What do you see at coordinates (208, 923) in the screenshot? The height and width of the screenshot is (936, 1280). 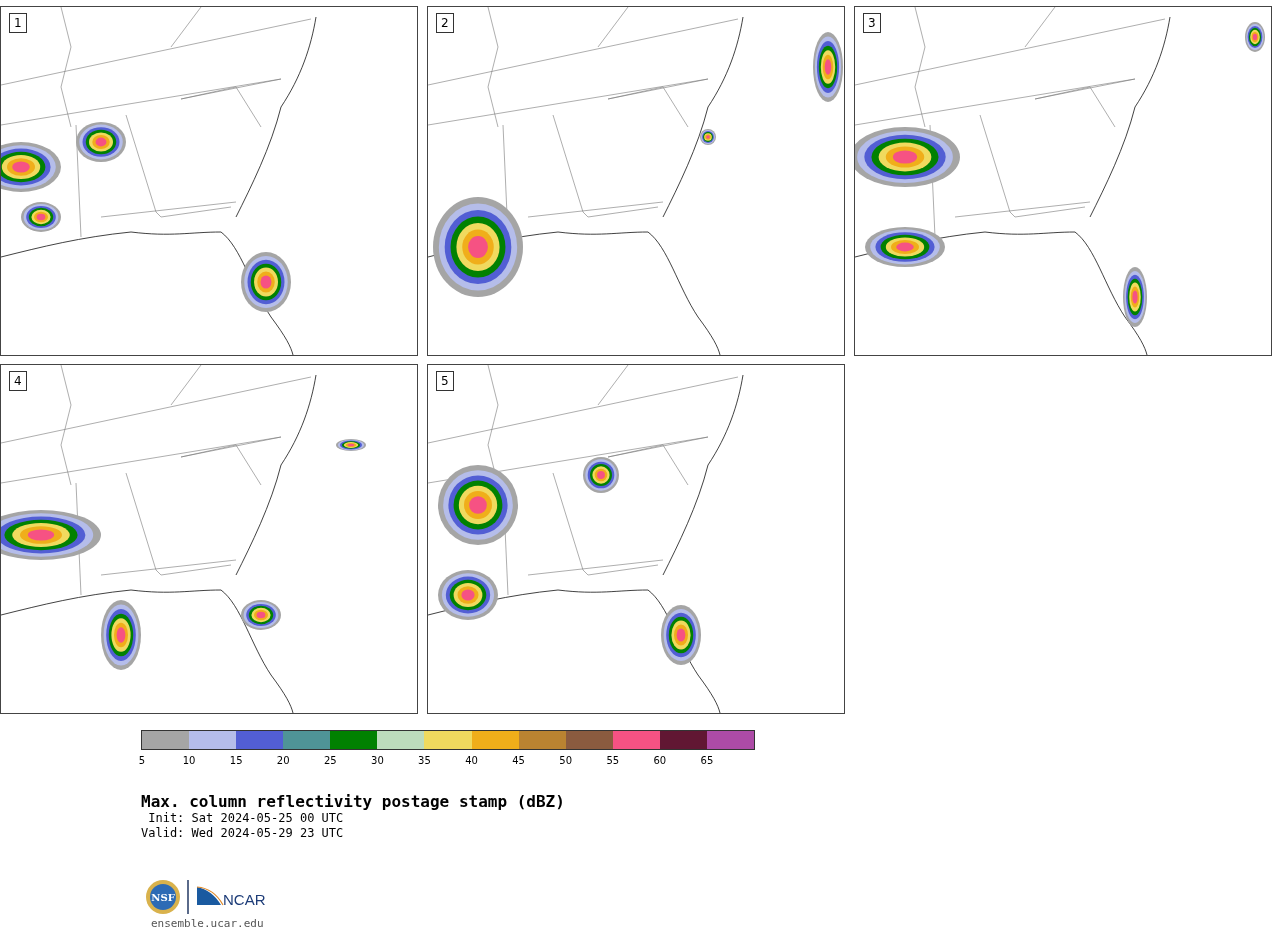 I see `website-url: ensemble.ucar.edu` at bounding box center [208, 923].